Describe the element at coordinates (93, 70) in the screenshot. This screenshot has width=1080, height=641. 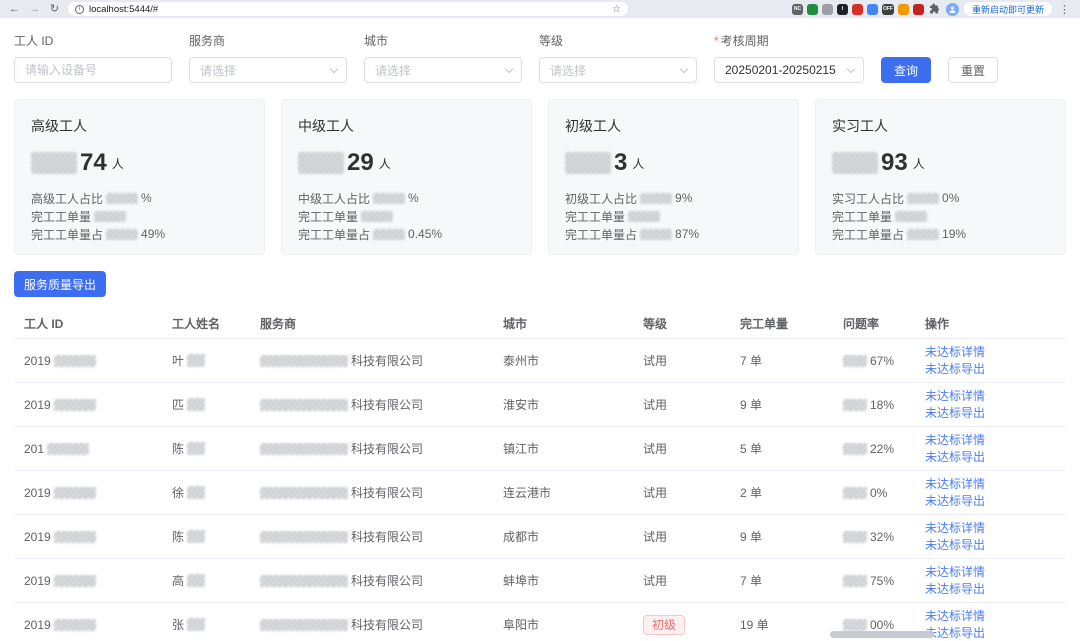
I see `worker-id-input` at that location.